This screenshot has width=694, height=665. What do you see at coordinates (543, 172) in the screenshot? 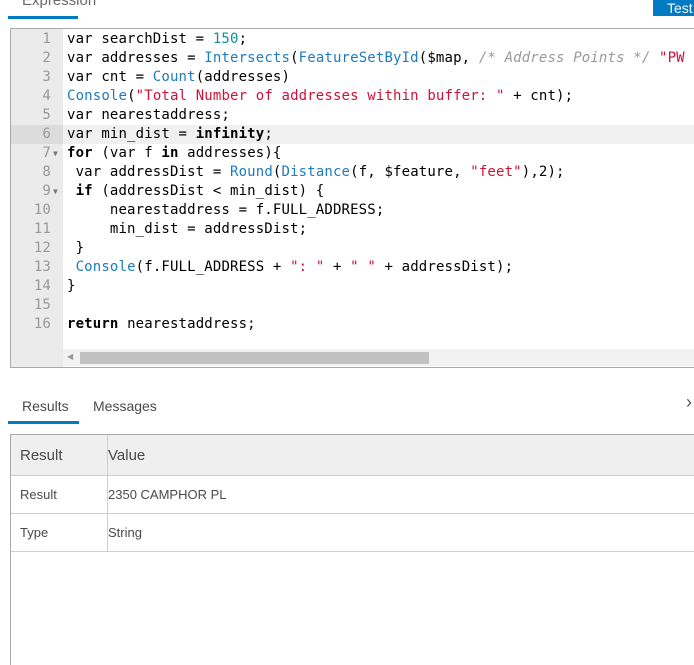
I see `code-token: ),2);` at bounding box center [543, 172].